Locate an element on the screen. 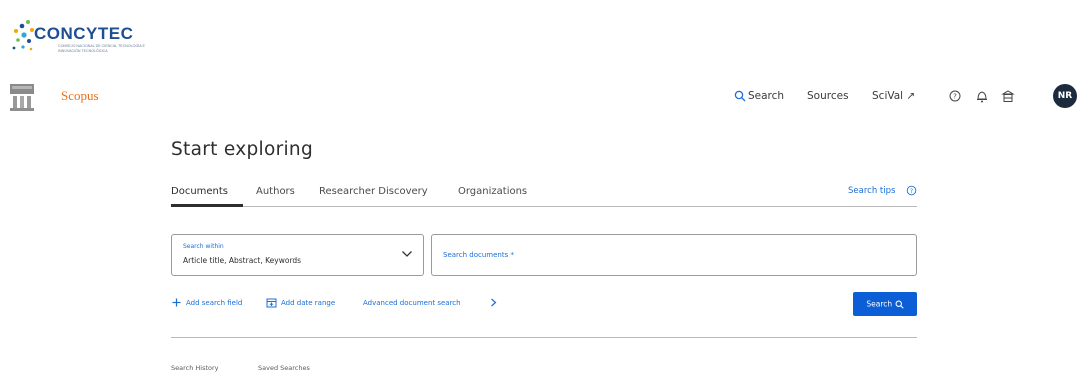  scopus-brand: Scopus is located at coordinates (80, 96).